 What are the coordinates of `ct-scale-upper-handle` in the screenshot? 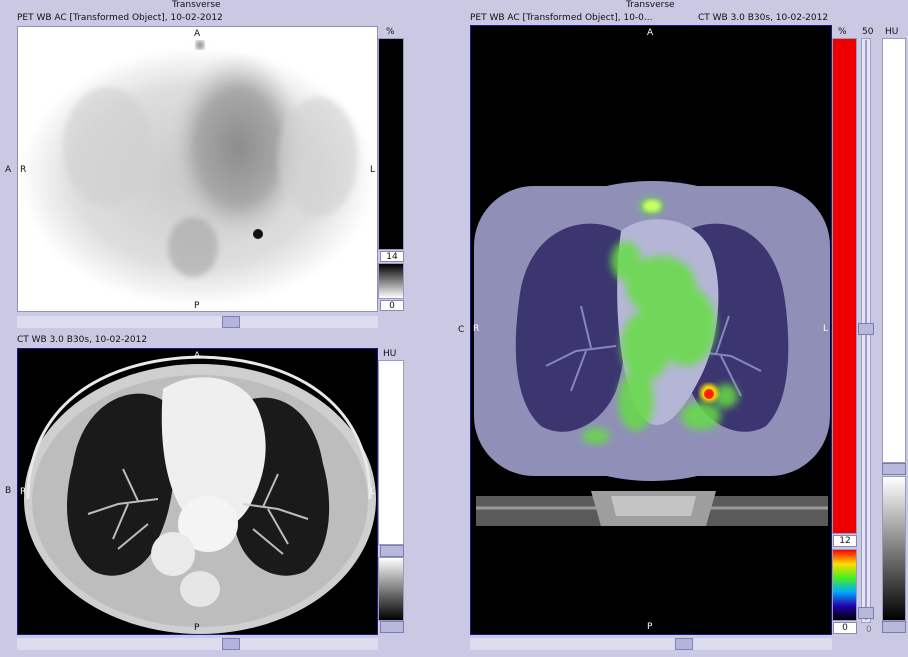 It's located at (392, 551).